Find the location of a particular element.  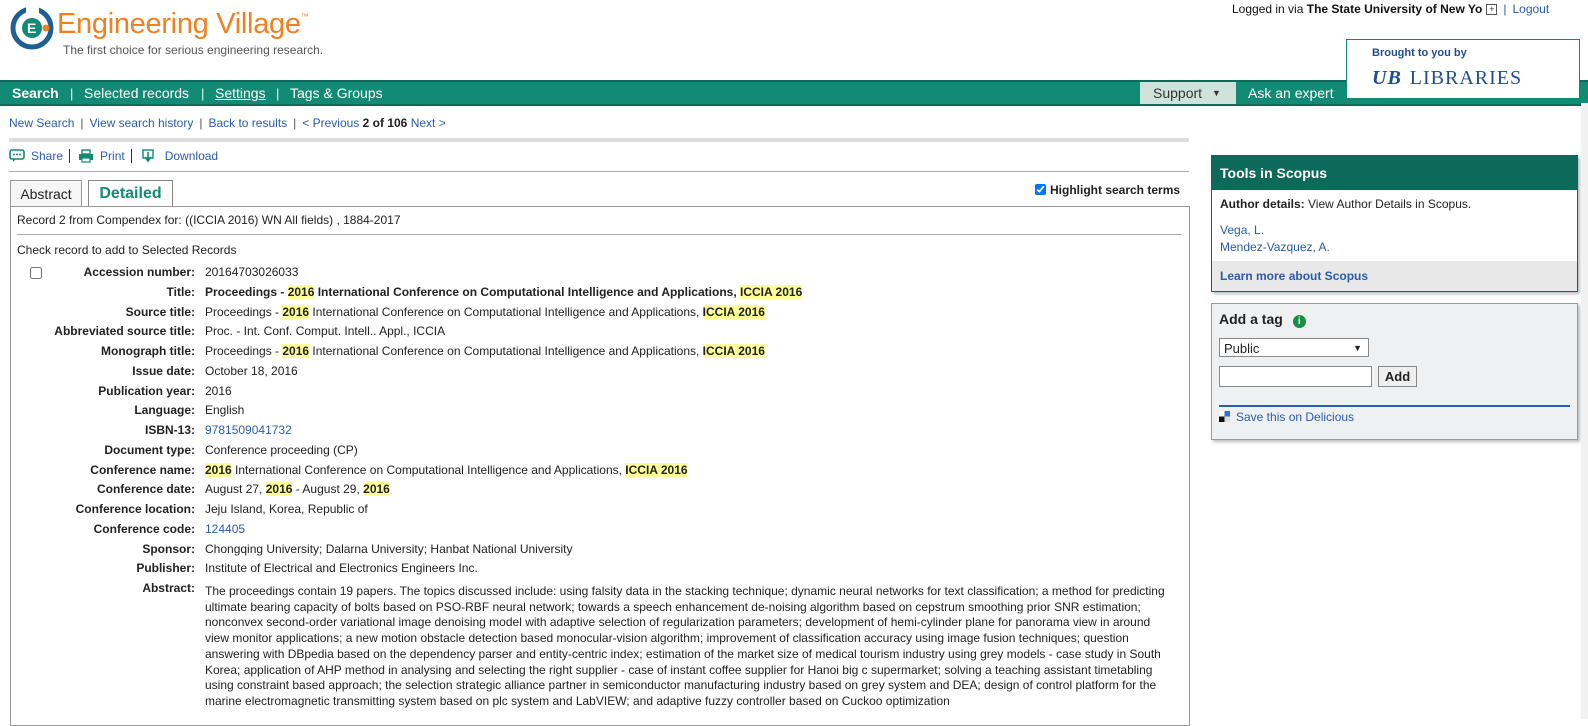

field-label: Conference date: is located at coordinates (145, 489).